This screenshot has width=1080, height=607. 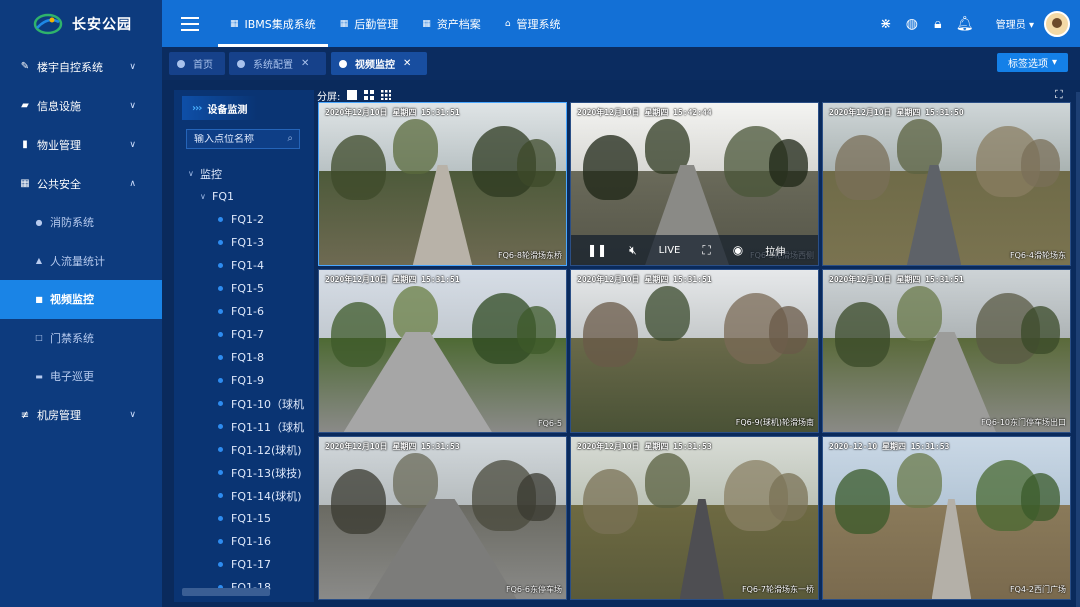 I want to click on camera-feed: 2020-12-10 星期四 15:31:53 FQ4-2西门广场, so click(x=946, y=518).